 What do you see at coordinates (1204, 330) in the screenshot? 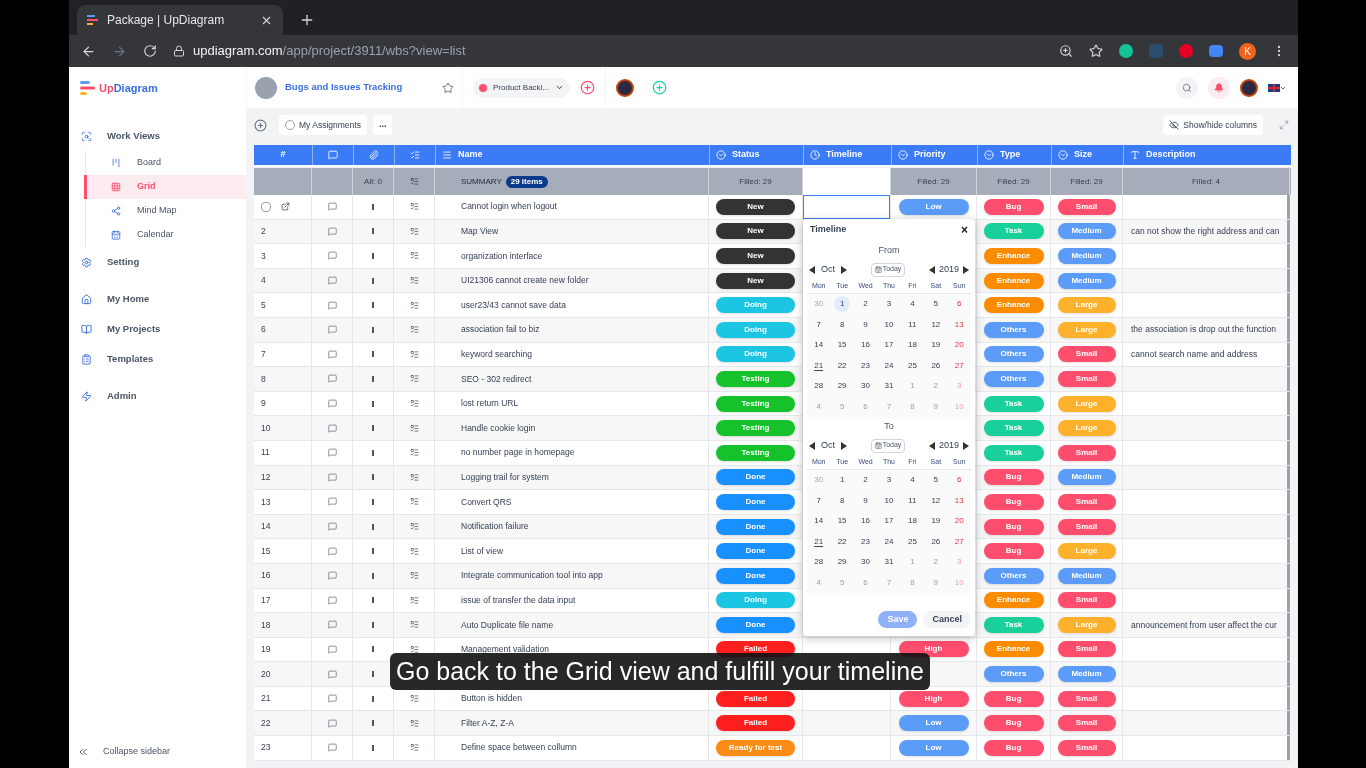
I see `description-text: the association is drop out the function` at bounding box center [1204, 330].